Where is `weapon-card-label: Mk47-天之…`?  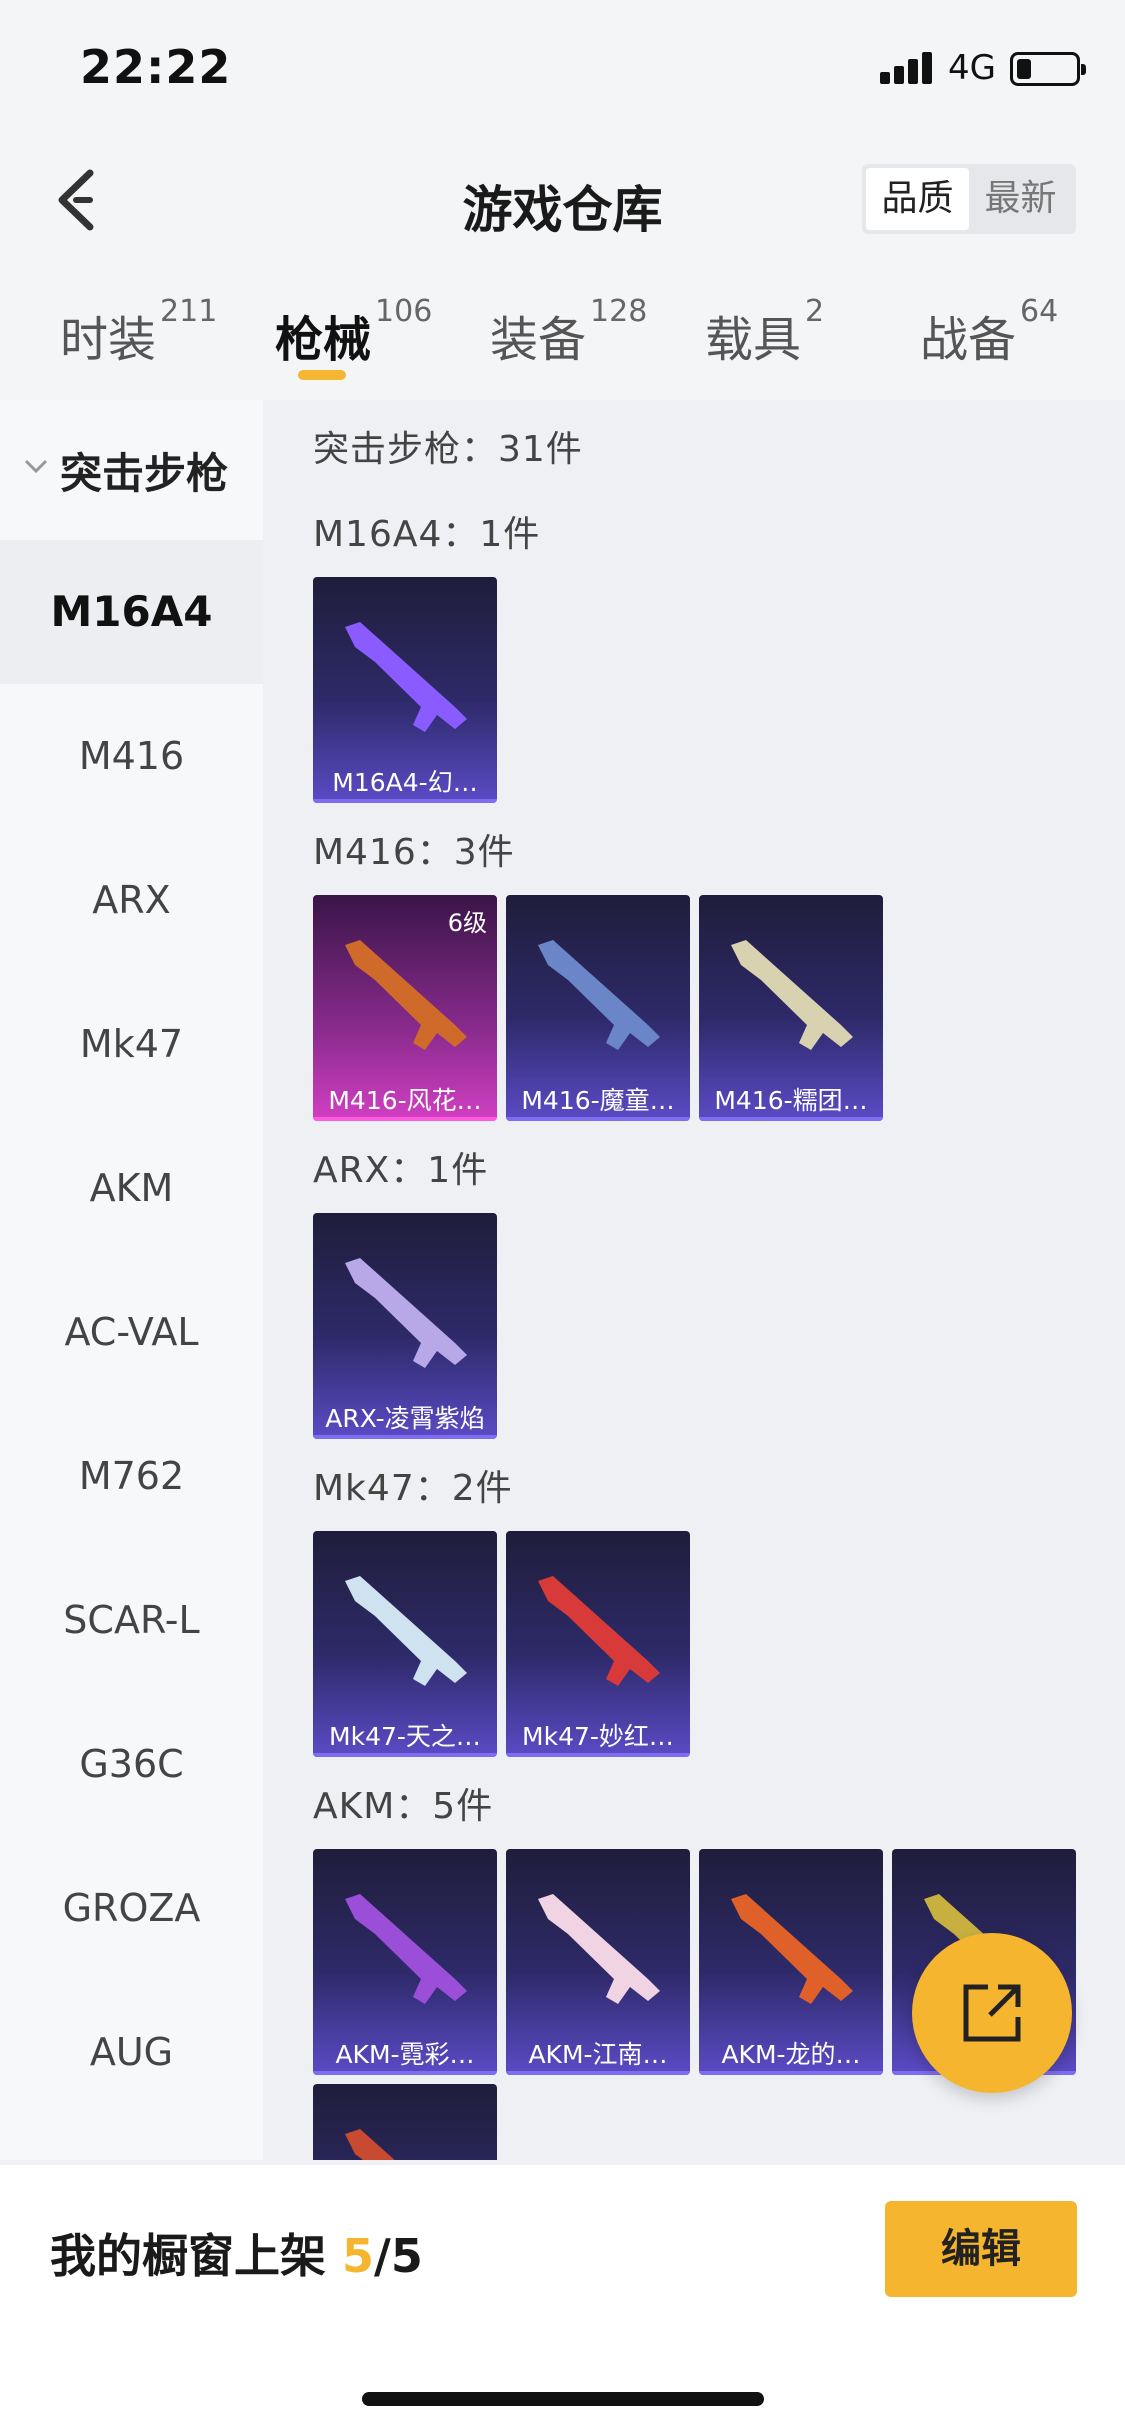 weapon-card-label: Mk47-天之… is located at coordinates (405, 1736).